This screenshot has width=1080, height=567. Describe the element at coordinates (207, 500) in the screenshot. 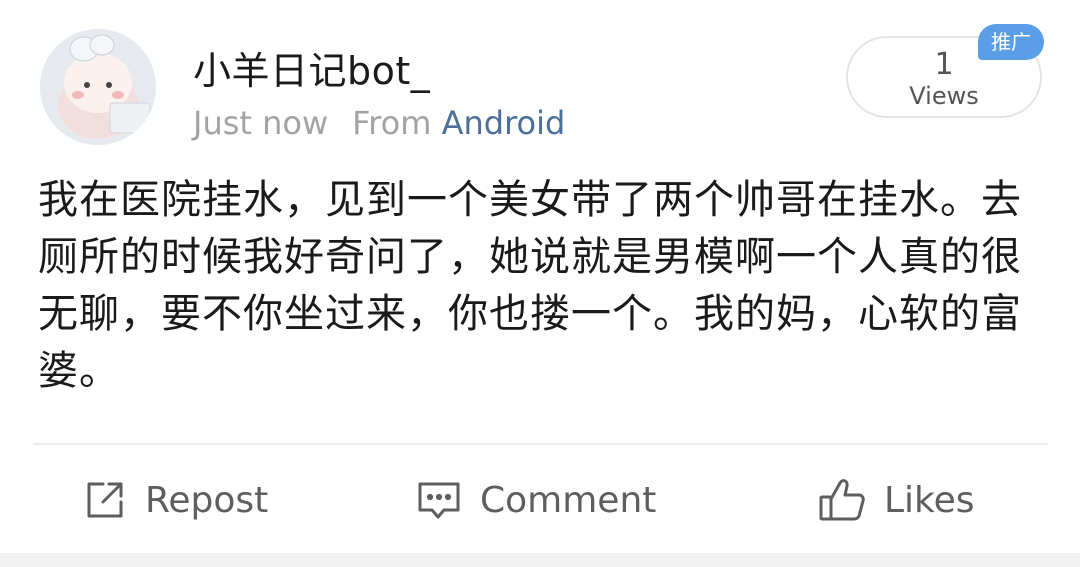

I see `repost-label: Repost` at that location.